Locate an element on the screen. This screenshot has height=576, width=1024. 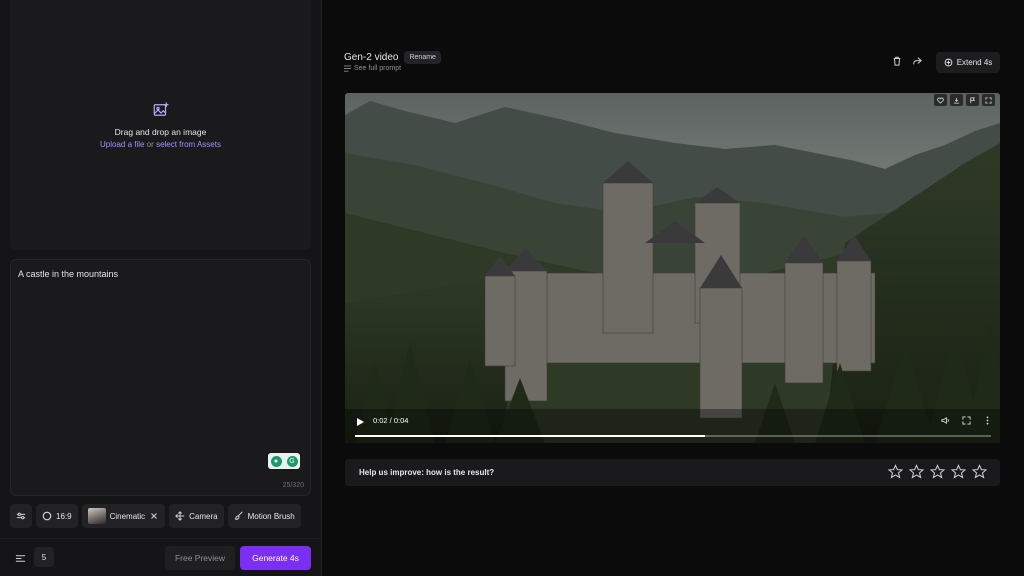
see-full-prompt-link: See full prompt is located at coordinates (372, 68).